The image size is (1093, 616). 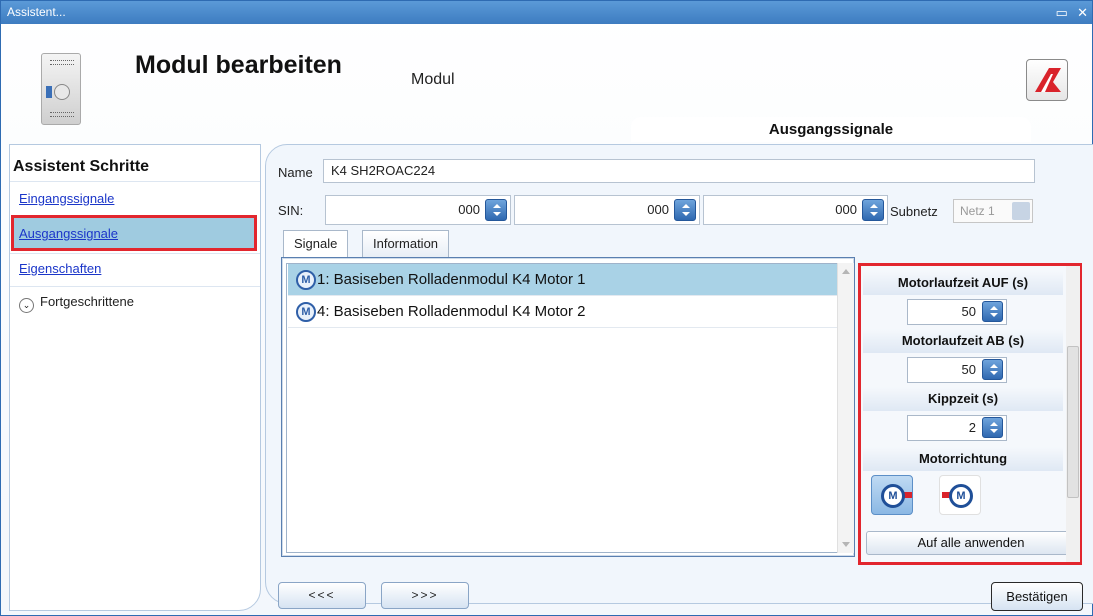 I want to click on chevron-down-icon, so click(x=1021, y=211).